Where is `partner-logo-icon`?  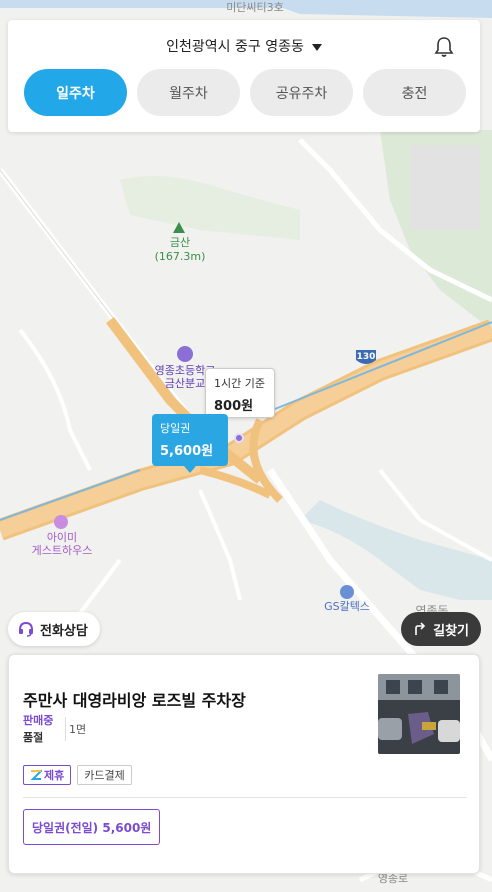 partner-logo-icon is located at coordinates (36, 775).